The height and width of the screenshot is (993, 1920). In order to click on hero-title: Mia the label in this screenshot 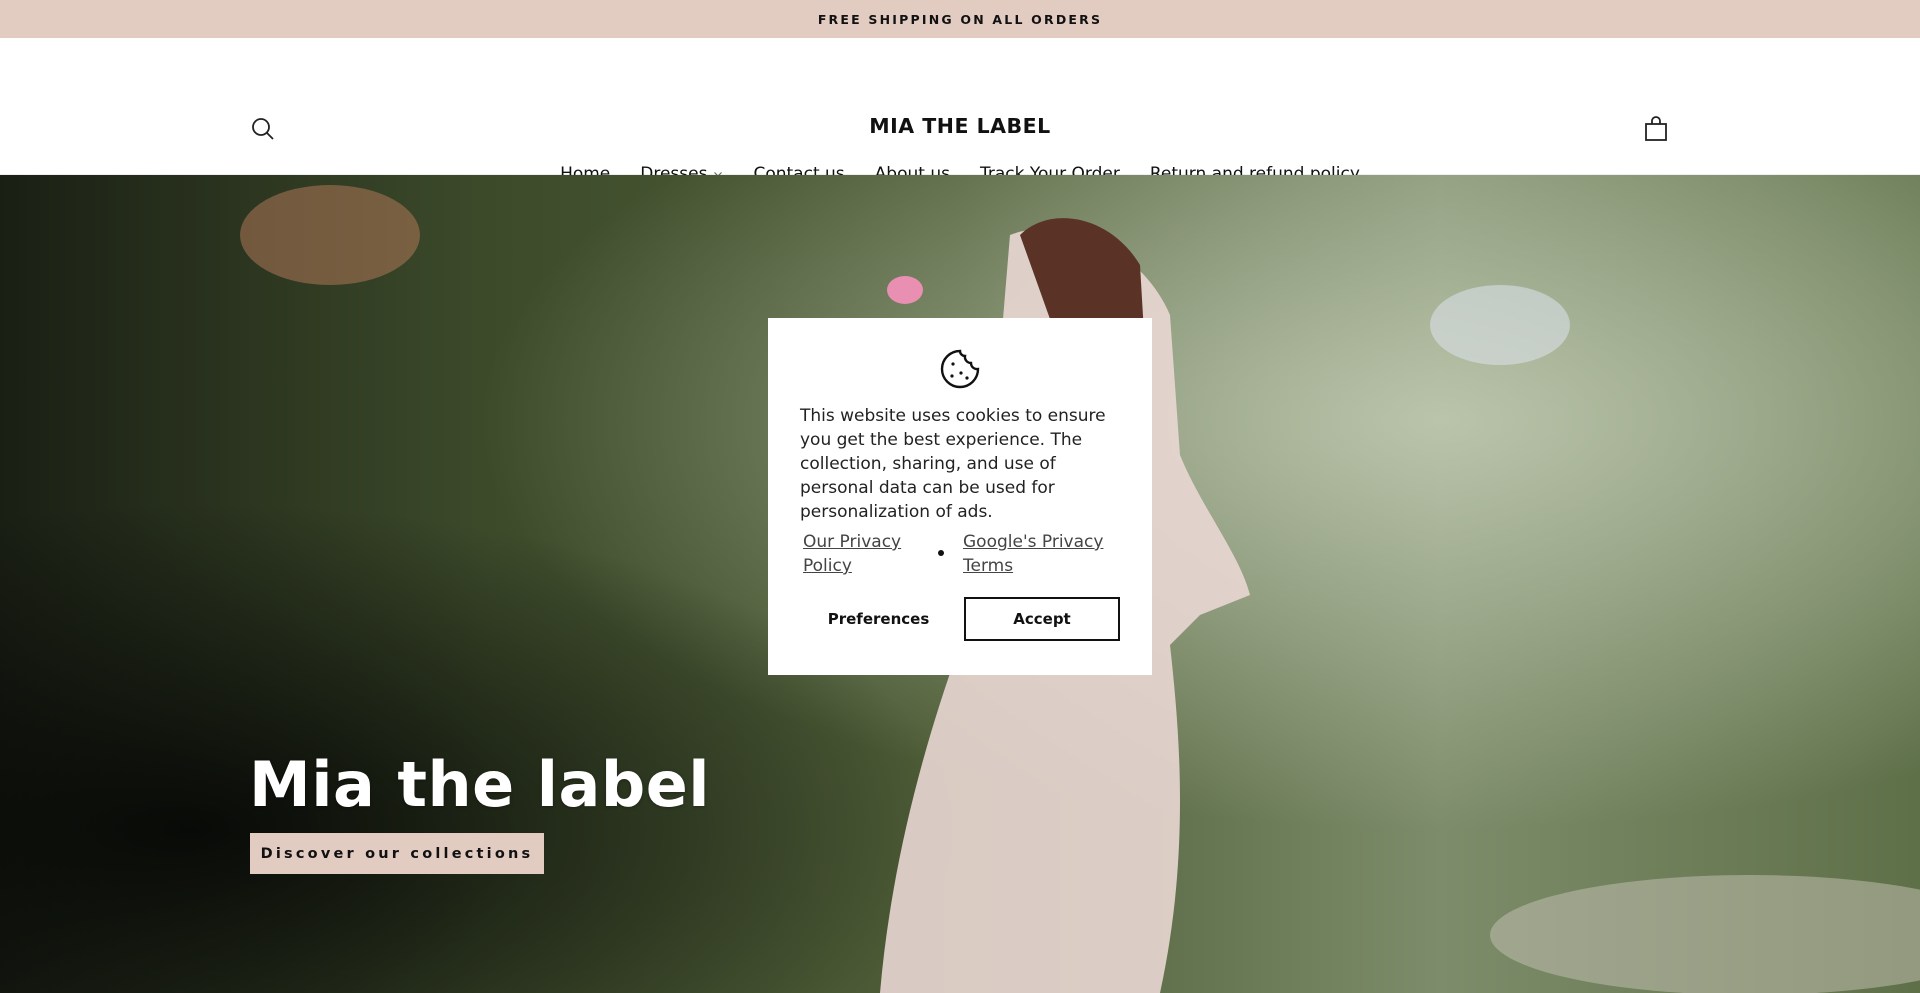, I will do `click(480, 784)`.